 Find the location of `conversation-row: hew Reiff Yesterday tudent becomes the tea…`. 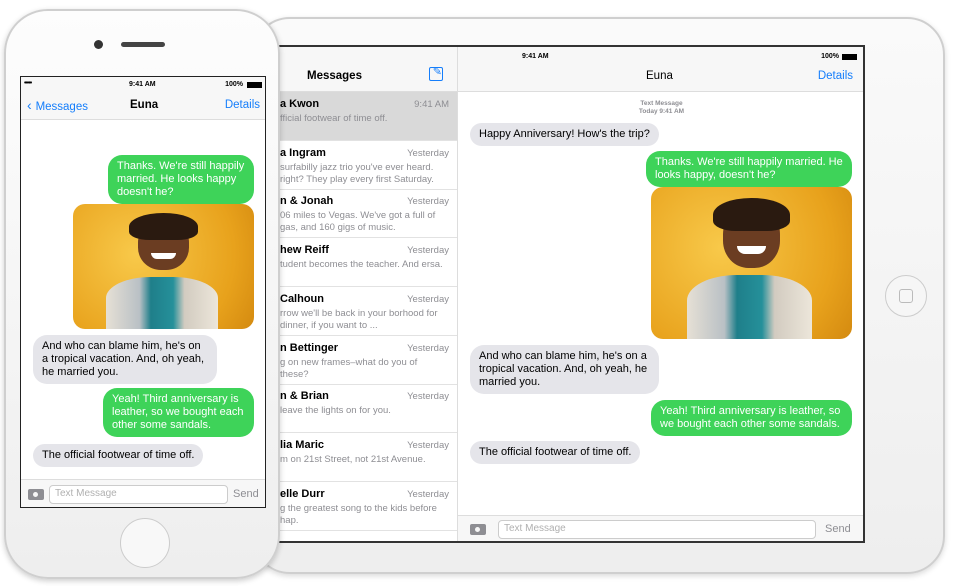

conversation-row: hew Reiff Yesterday tudent becomes the tea… is located at coordinates (367, 263).